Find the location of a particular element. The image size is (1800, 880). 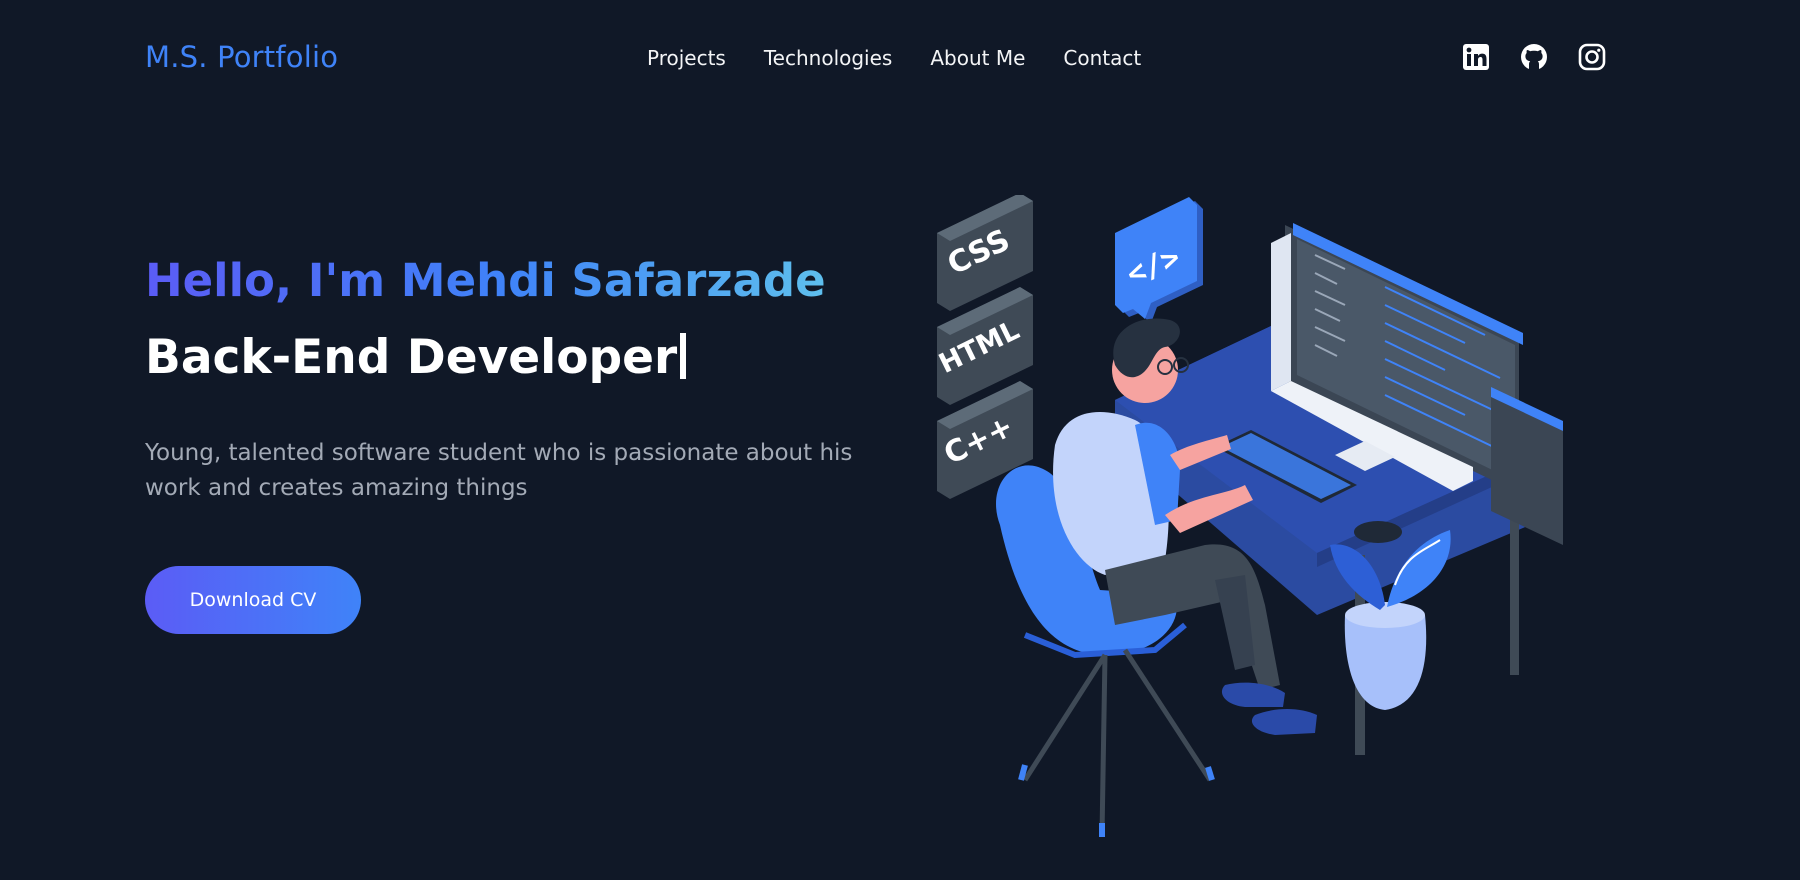

hero-greeting: Hello, I'm Mehdi Safarzade is located at coordinates (505, 281).